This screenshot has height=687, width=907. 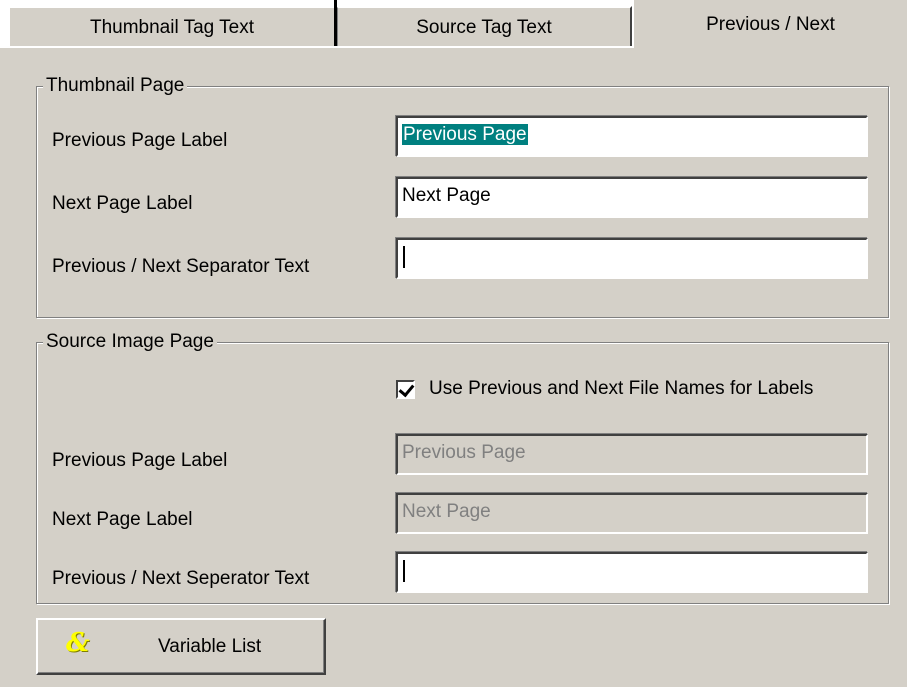 What do you see at coordinates (140, 140) in the screenshot?
I see `thumb-prev-label: Previous Page Label` at bounding box center [140, 140].